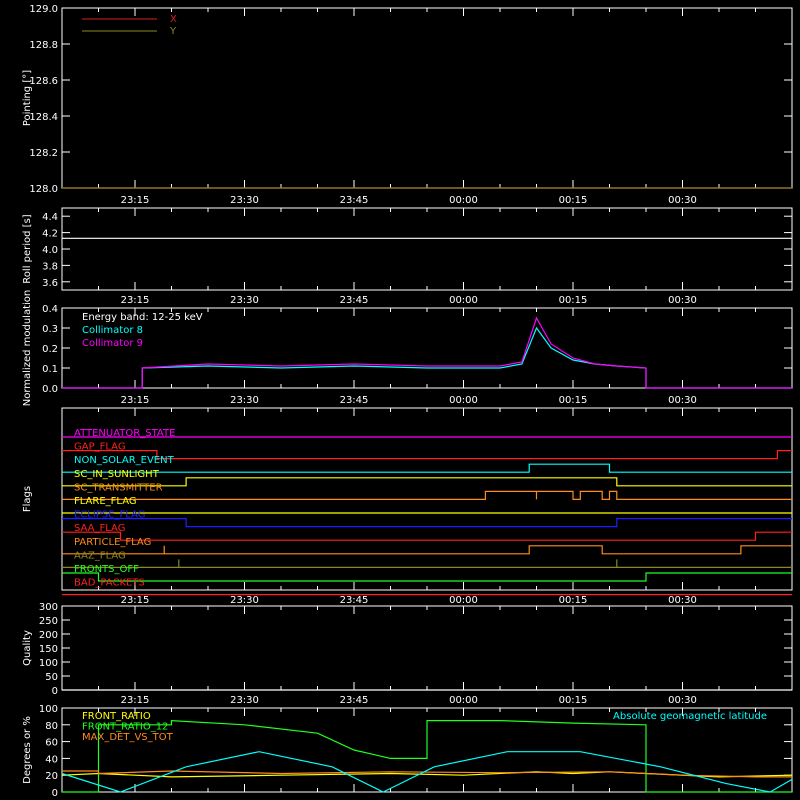  I want to click on y-tick-label: 3.8, so click(50, 266).